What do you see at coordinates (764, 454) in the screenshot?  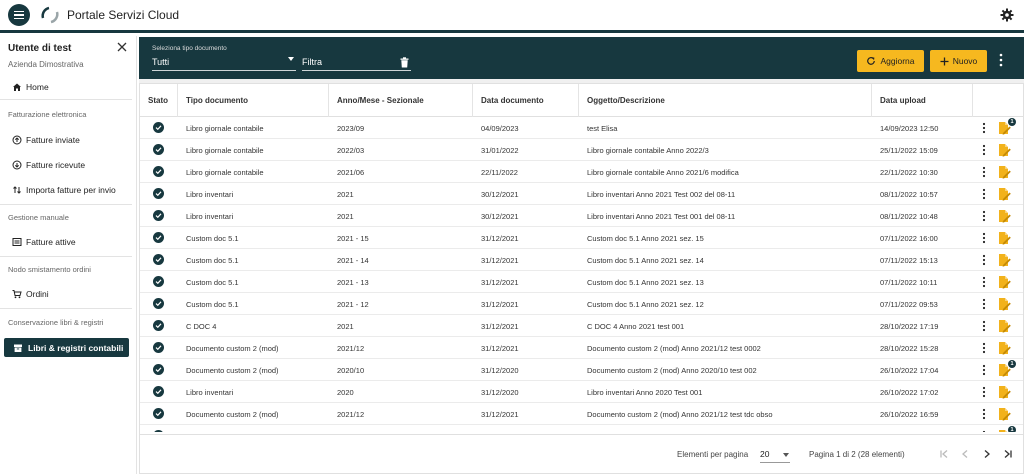 I see `per-page-select: 20` at bounding box center [764, 454].